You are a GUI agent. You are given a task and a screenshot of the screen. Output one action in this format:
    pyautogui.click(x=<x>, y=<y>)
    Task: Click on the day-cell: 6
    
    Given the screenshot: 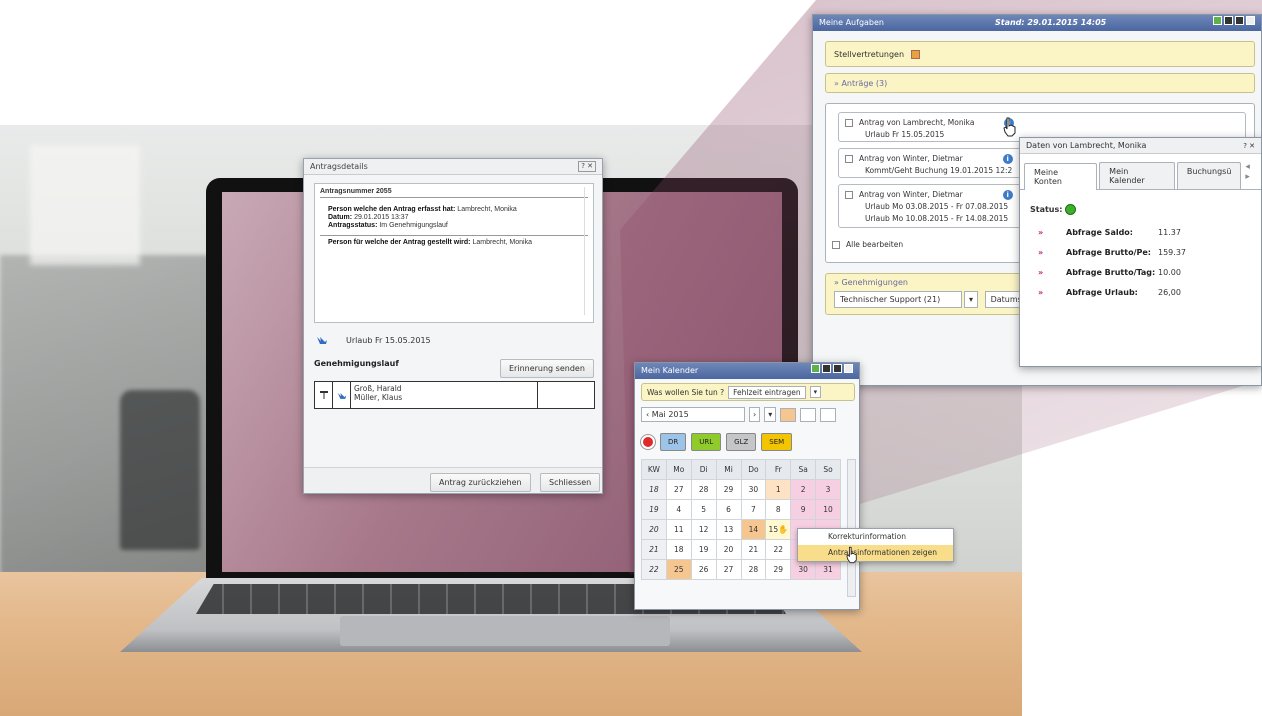 What is the action you would take?
    pyautogui.click(x=728, y=509)
    